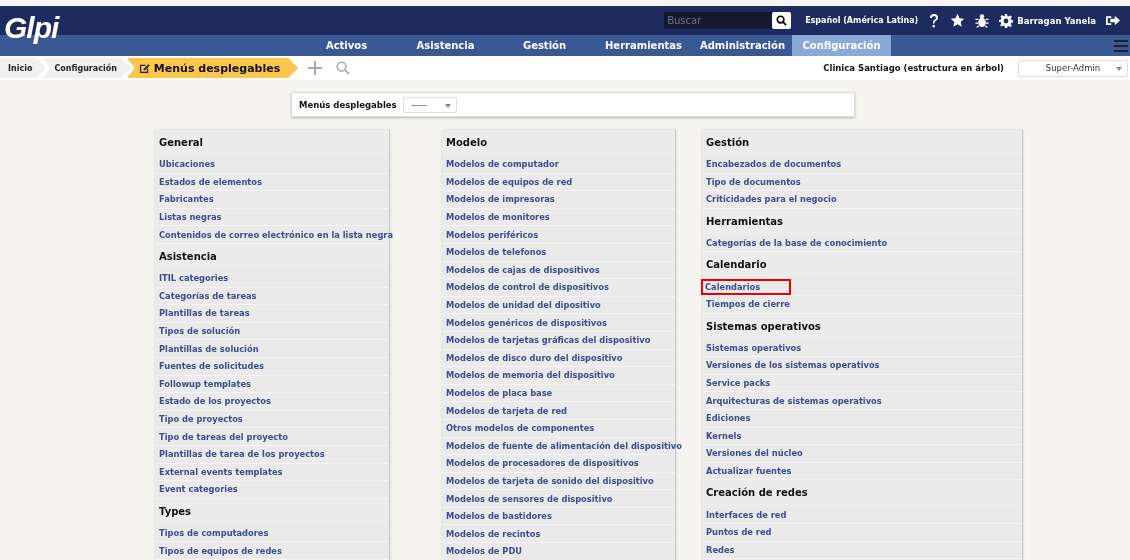 Image resolution: width=1130 pixels, height=560 pixels. What do you see at coordinates (754, 347) in the screenshot?
I see `dropdown-link: Sistemas operativos` at bounding box center [754, 347].